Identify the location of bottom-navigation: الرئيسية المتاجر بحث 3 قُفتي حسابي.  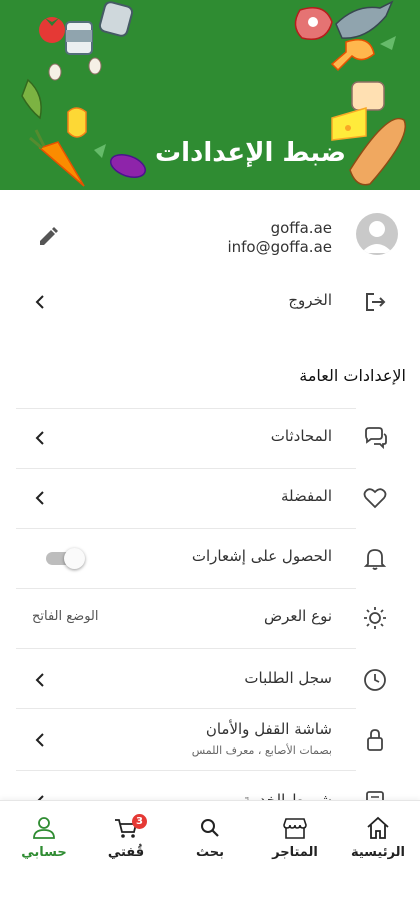
(210, 850).